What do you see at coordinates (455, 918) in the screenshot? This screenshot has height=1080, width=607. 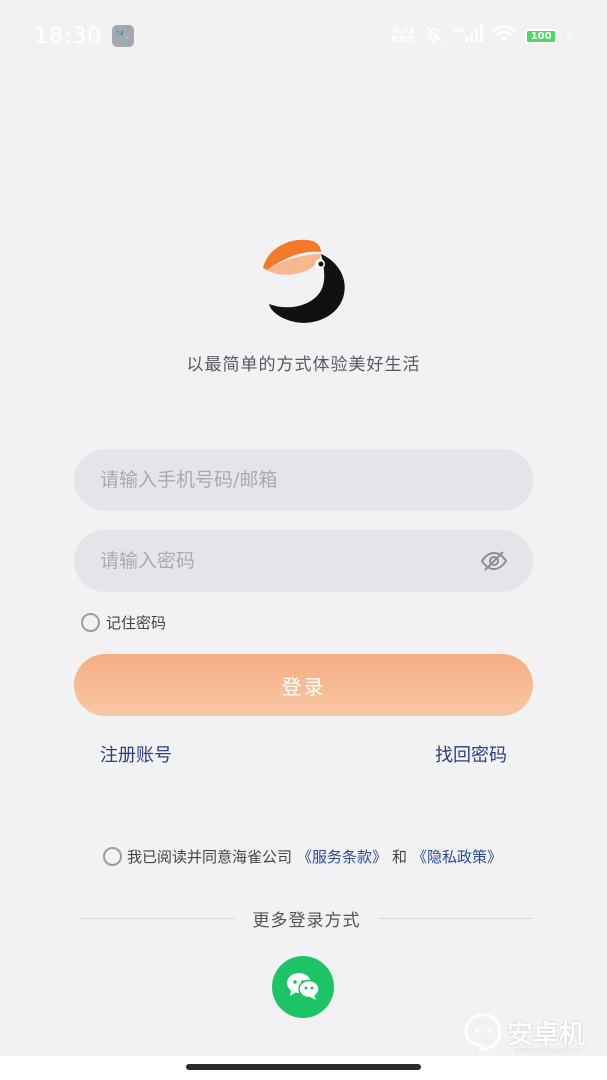 I see `divider-right` at bounding box center [455, 918].